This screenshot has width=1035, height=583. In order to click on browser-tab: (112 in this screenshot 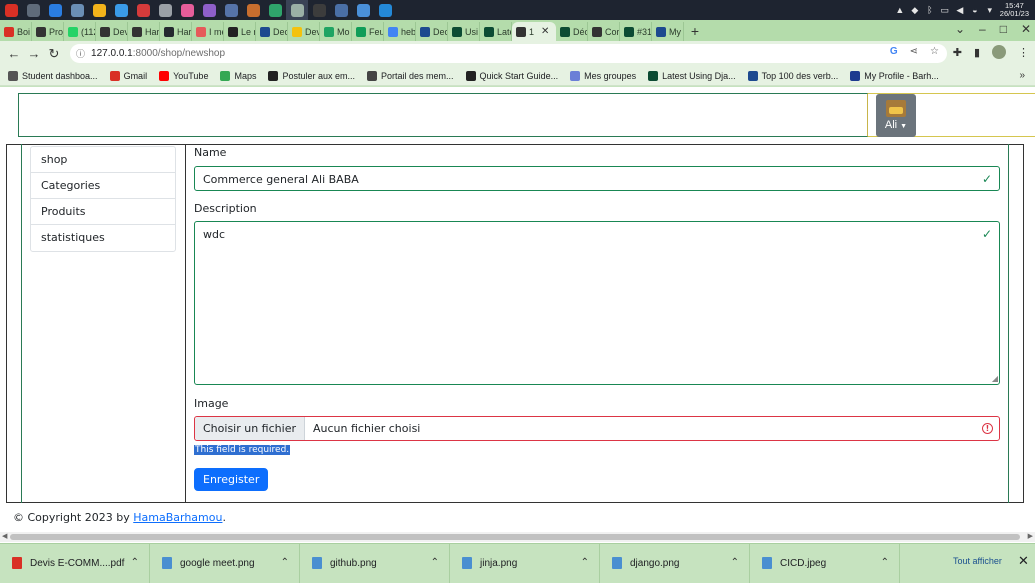, I will do `click(80, 31)`.